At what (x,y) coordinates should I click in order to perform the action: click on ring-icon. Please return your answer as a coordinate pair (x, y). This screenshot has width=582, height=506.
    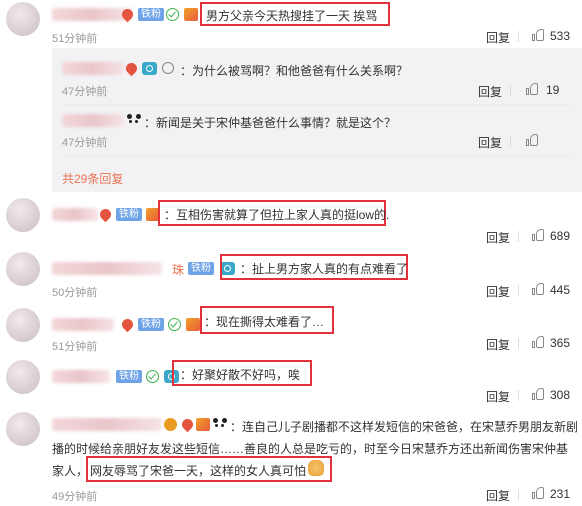
    Looking at the image, I should click on (168, 68).